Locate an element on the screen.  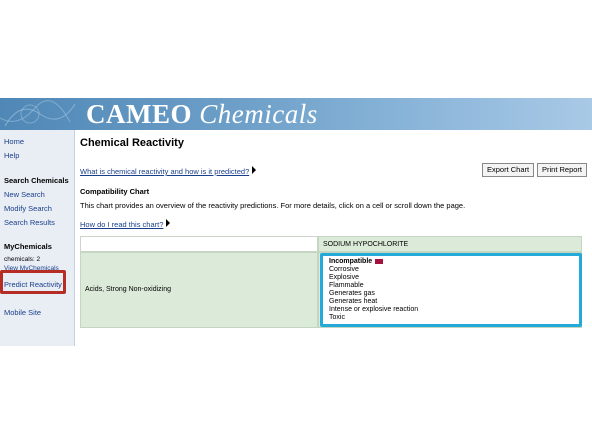
page-title: Chemical Reactivity is located at coordinates (132, 143).